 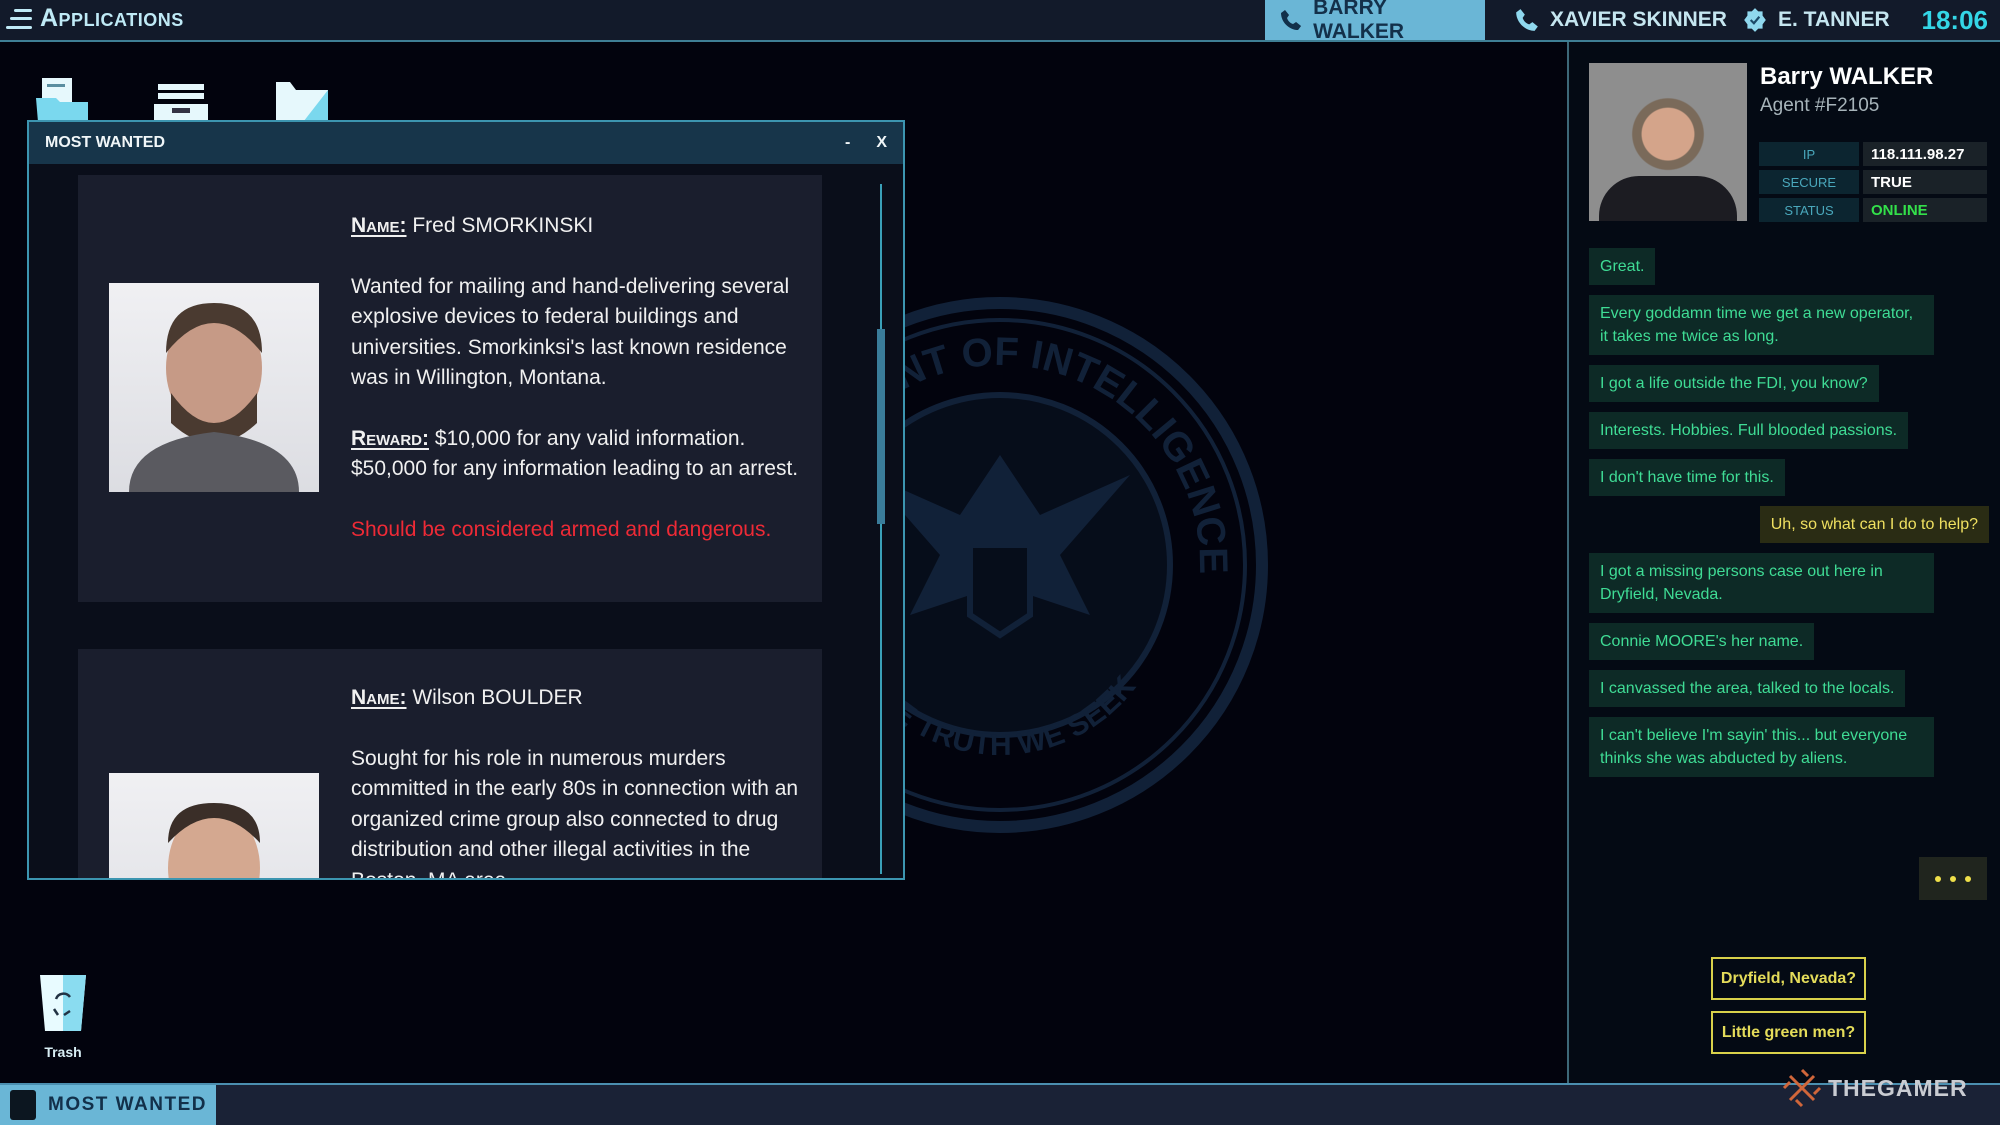 I want to click on menu-icon, so click(x=19, y=18).